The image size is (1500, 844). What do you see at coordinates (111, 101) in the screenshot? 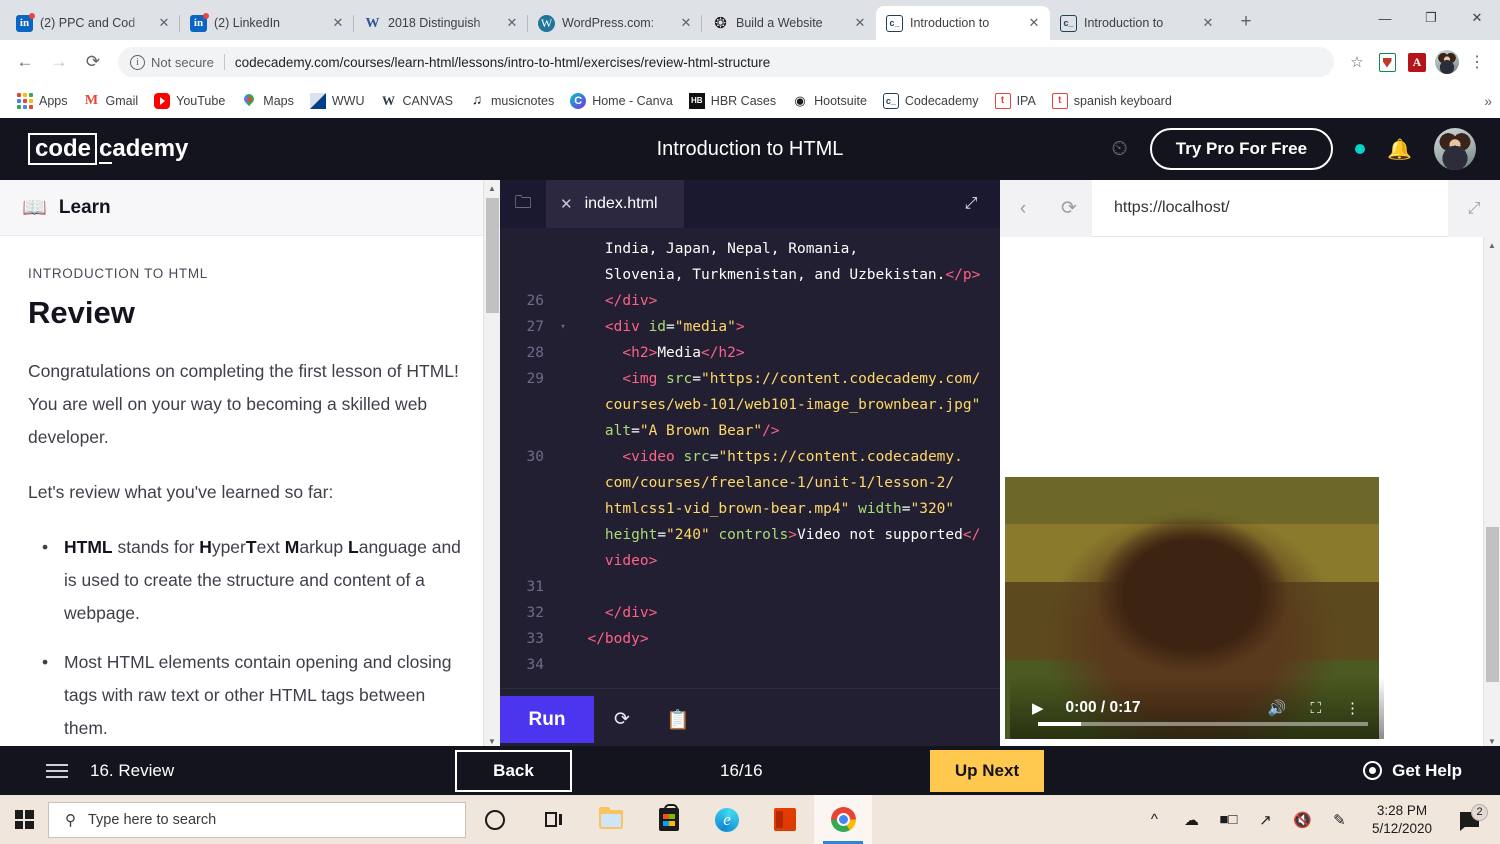
I see `bookmark-gmail: M Gmail` at bounding box center [111, 101].